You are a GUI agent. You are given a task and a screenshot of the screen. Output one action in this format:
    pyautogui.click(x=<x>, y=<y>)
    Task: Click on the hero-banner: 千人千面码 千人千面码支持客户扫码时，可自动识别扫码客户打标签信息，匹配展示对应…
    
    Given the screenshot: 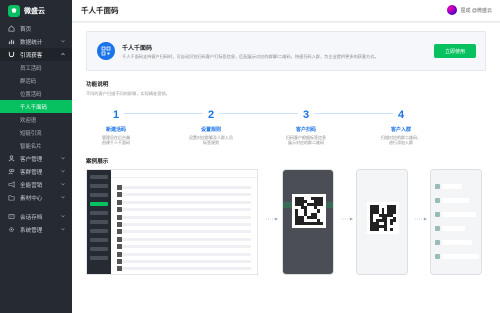 What is the action you would take?
    pyautogui.click(x=286, y=51)
    